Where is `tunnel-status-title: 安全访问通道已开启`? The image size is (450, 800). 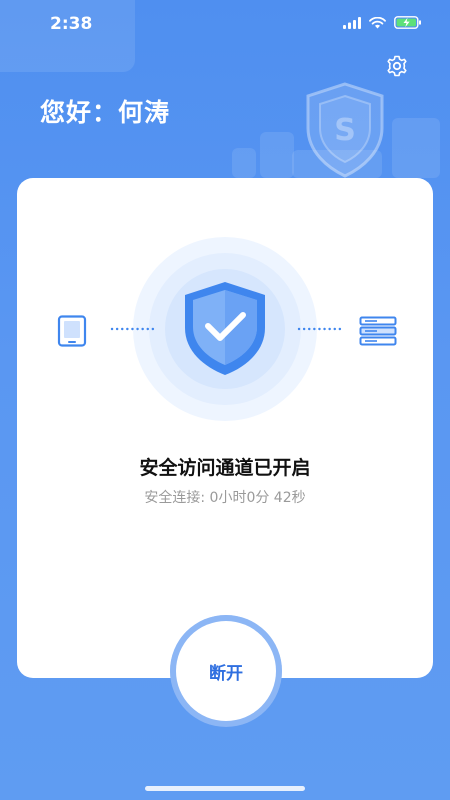
tunnel-status-title: 安全访问通道已开启 is located at coordinates (225, 468).